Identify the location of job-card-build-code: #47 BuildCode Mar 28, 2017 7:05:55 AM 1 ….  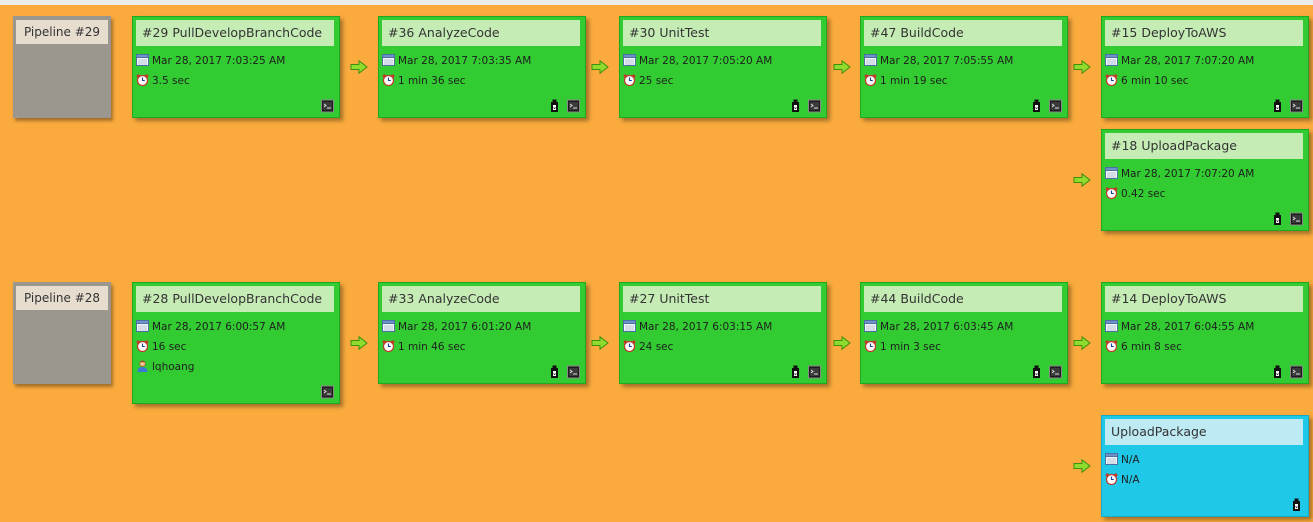
(964, 67).